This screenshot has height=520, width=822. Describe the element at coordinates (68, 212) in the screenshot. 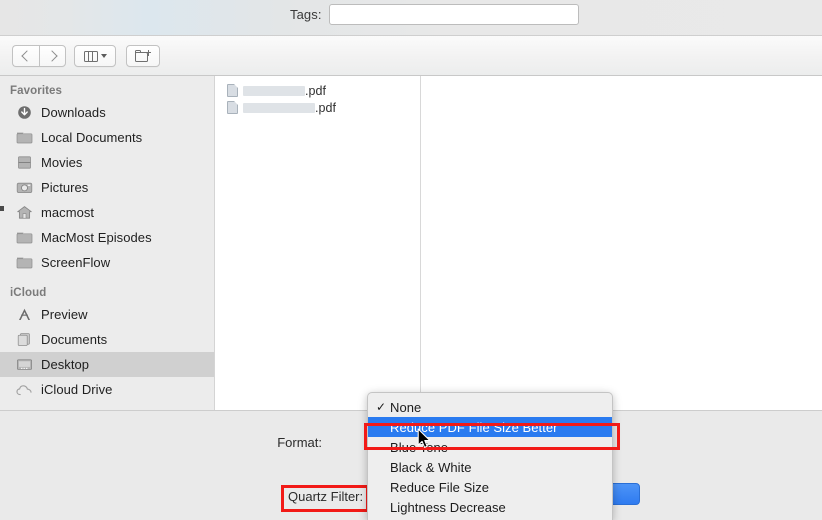

I see `sidebar-item-label: macmost` at that location.